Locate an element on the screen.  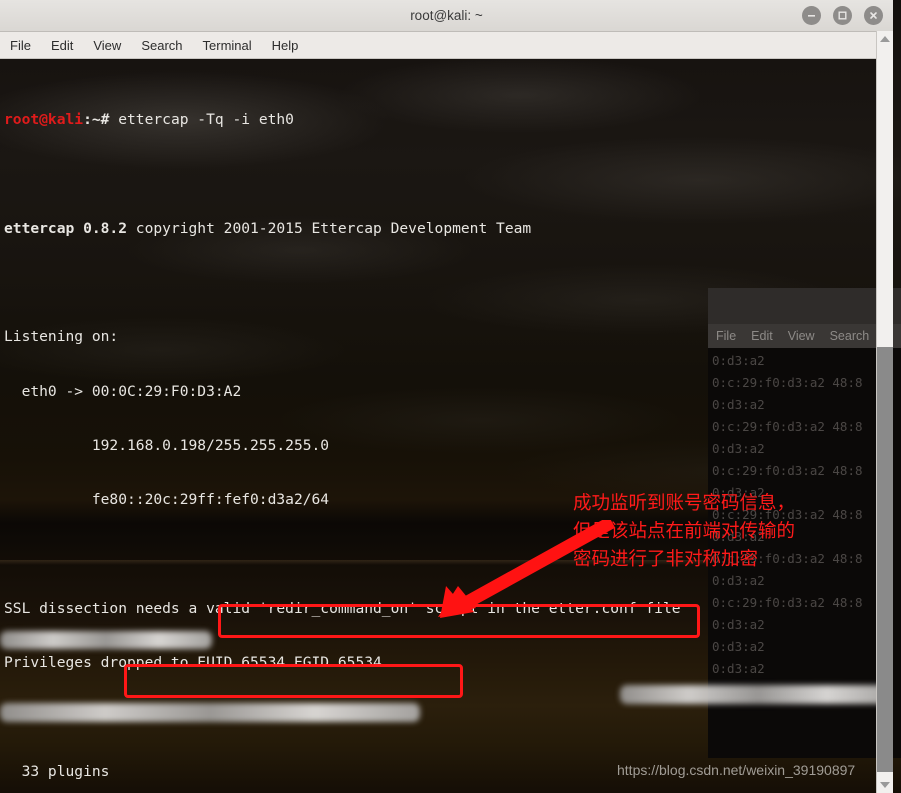
menubar: File Edit View Search Terminal Help is located at coordinates (446, 45).